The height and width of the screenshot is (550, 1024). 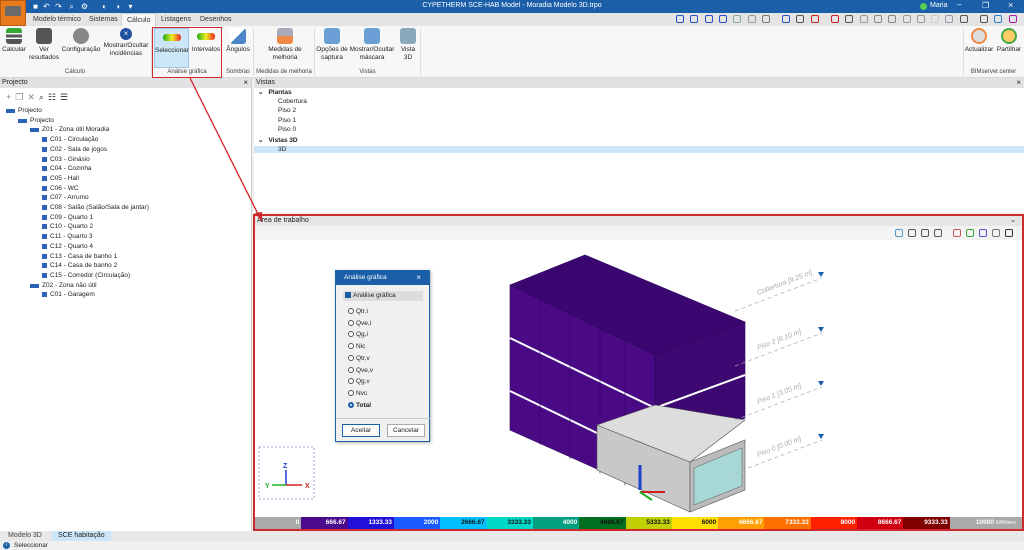 I want to click on save-icon: ■, so click(x=35, y=6).